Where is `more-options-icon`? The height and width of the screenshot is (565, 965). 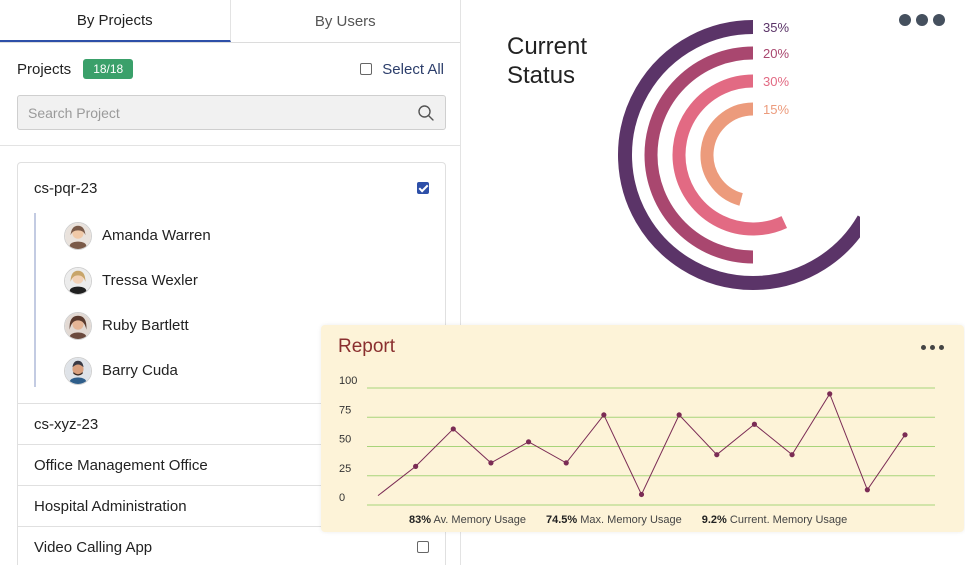 more-options-icon is located at coordinates (922, 20).